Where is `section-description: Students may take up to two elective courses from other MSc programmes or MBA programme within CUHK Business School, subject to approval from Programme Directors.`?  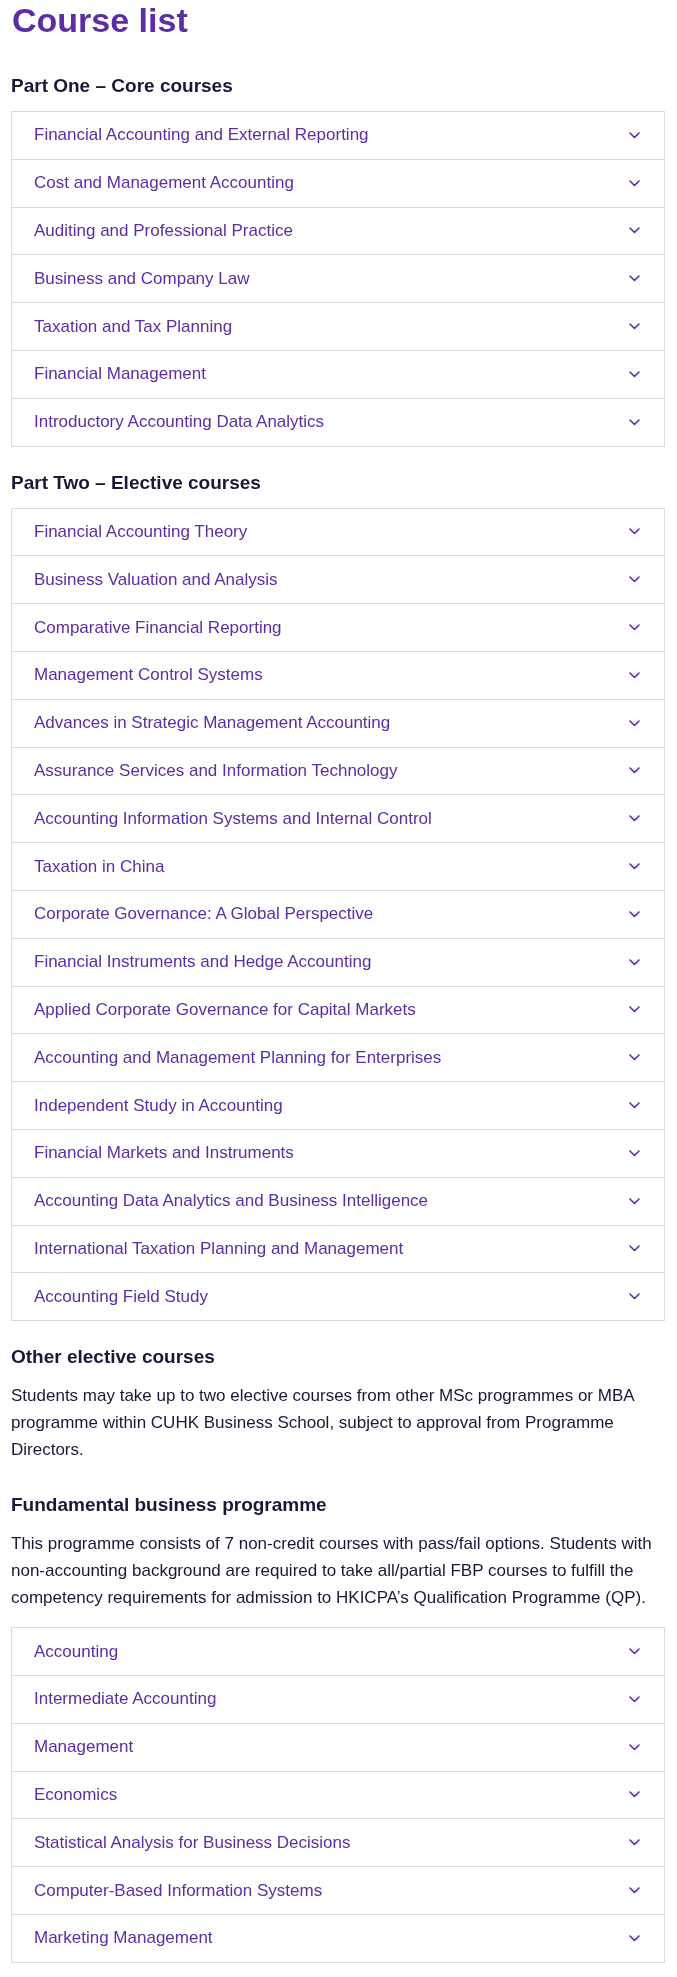 section-description: Students may take up to two elective courses from other MSc programmes or MBA programme within CUHK Business School, subject to approval from Programme Directors. is located at coordinates (323, 1423).